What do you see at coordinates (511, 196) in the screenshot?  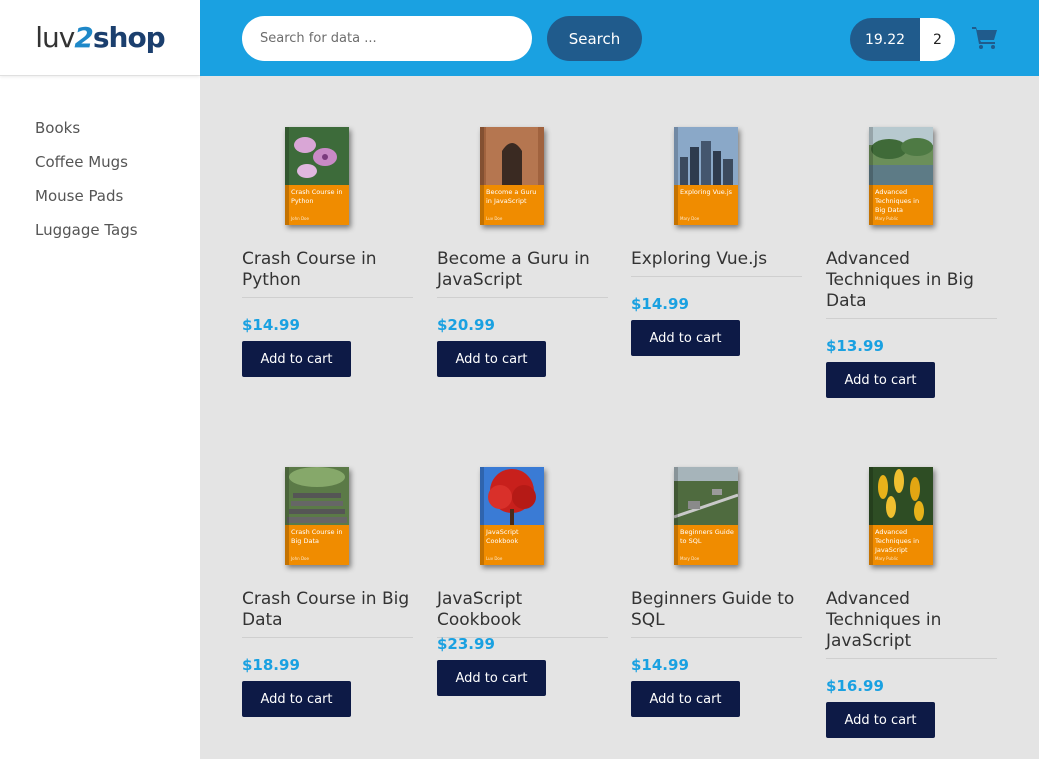 I see `cover-title: Become a Guru in JavaScript` at bounding box center [511, 196].